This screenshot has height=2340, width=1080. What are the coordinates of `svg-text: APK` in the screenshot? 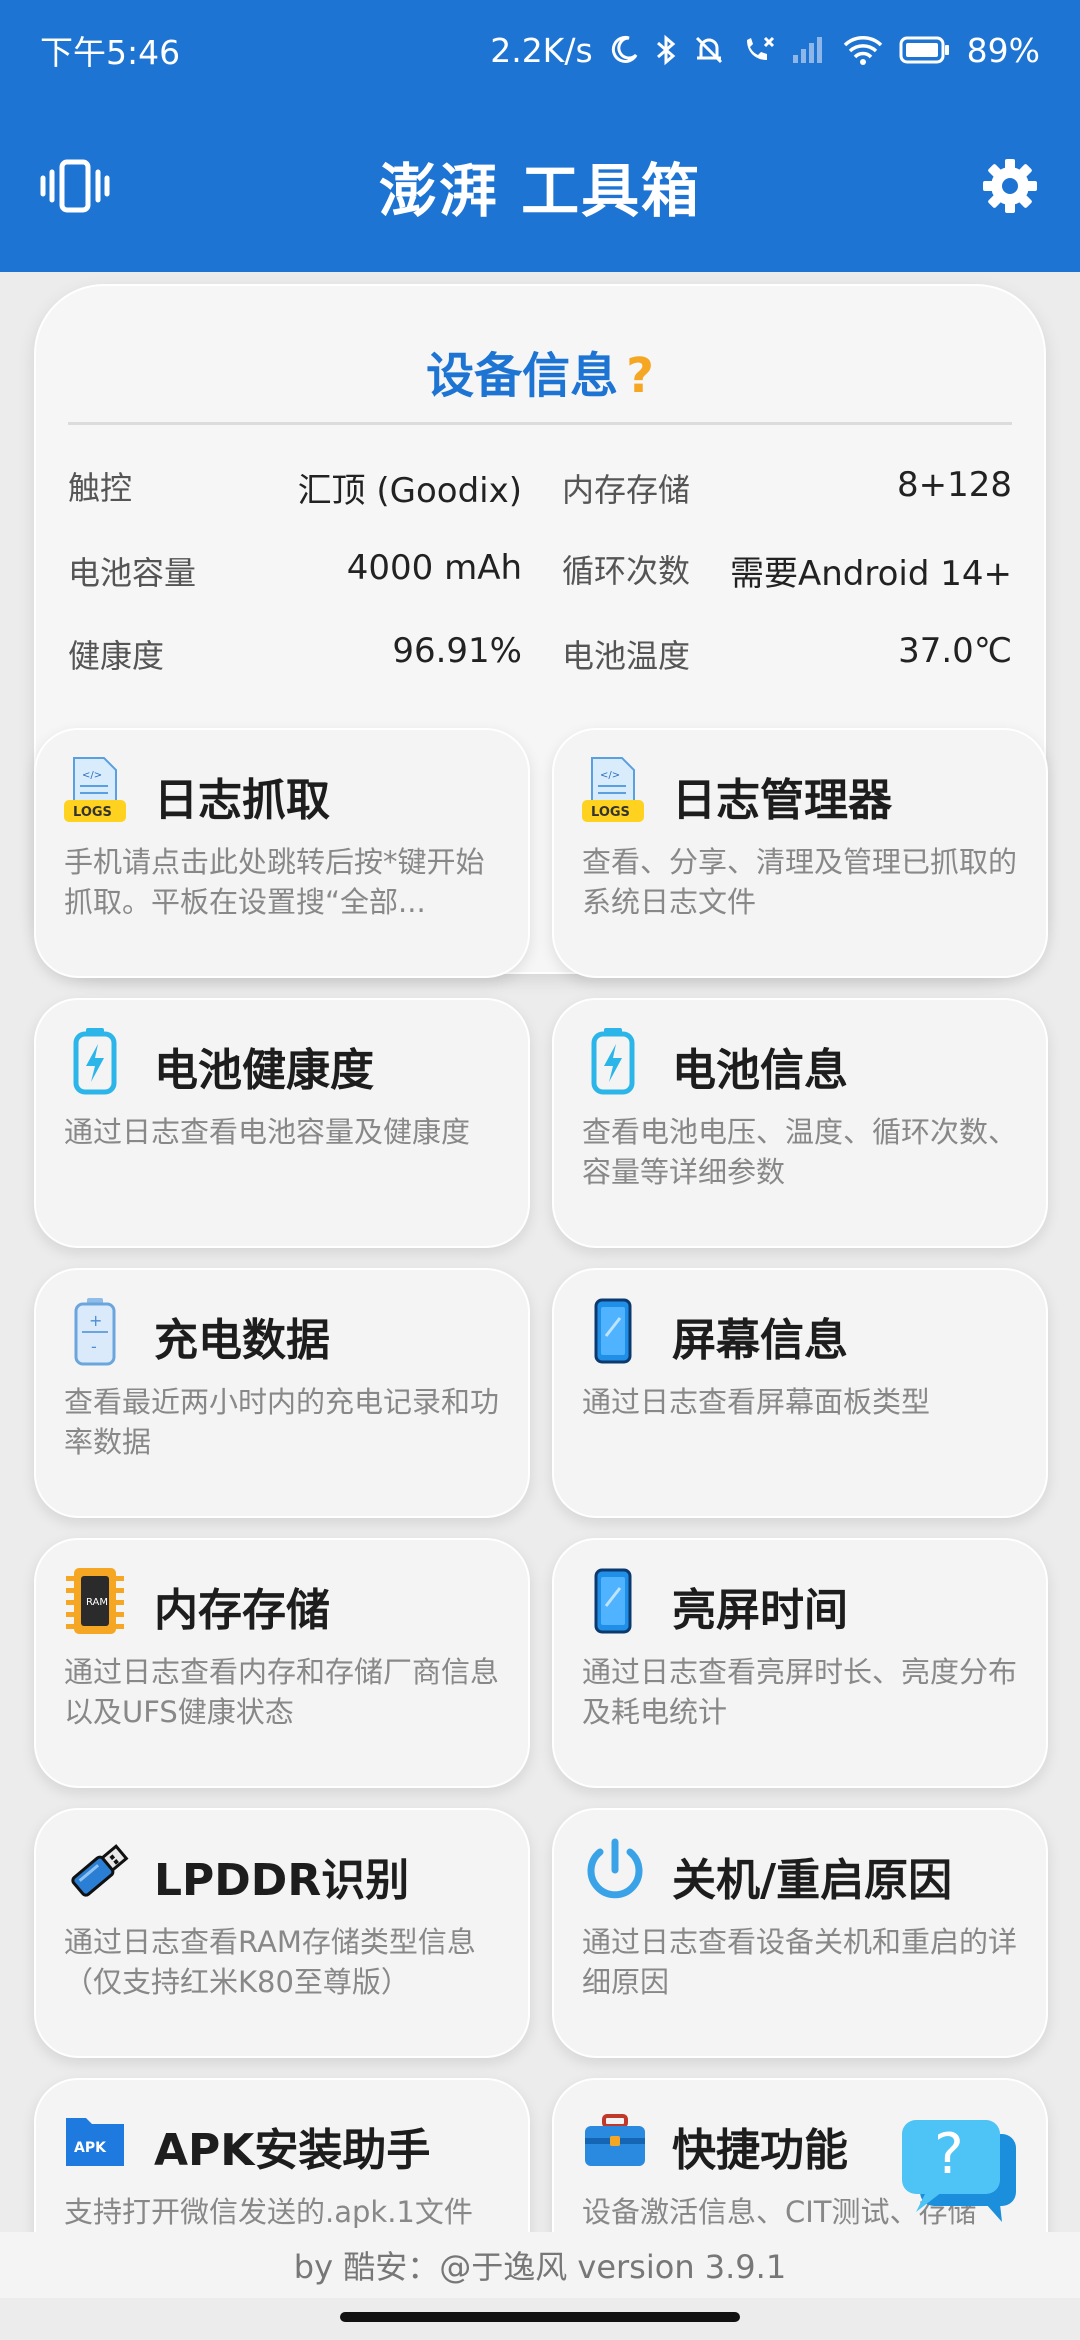 It's located at (90, 2148).